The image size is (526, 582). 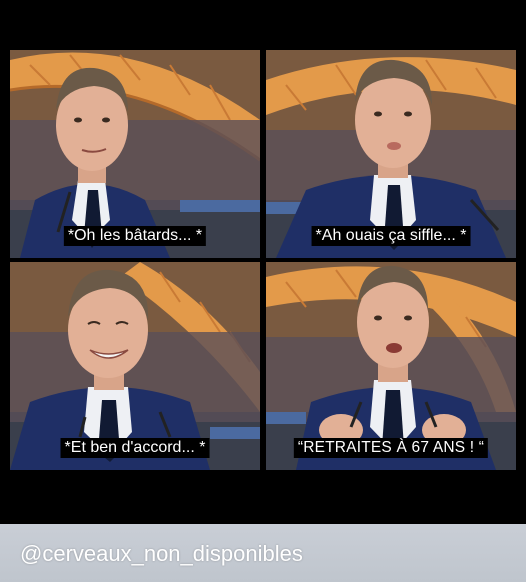 I want to click on account-handle: @cerveaux_non_disponibles, so click(x=161, y=553).